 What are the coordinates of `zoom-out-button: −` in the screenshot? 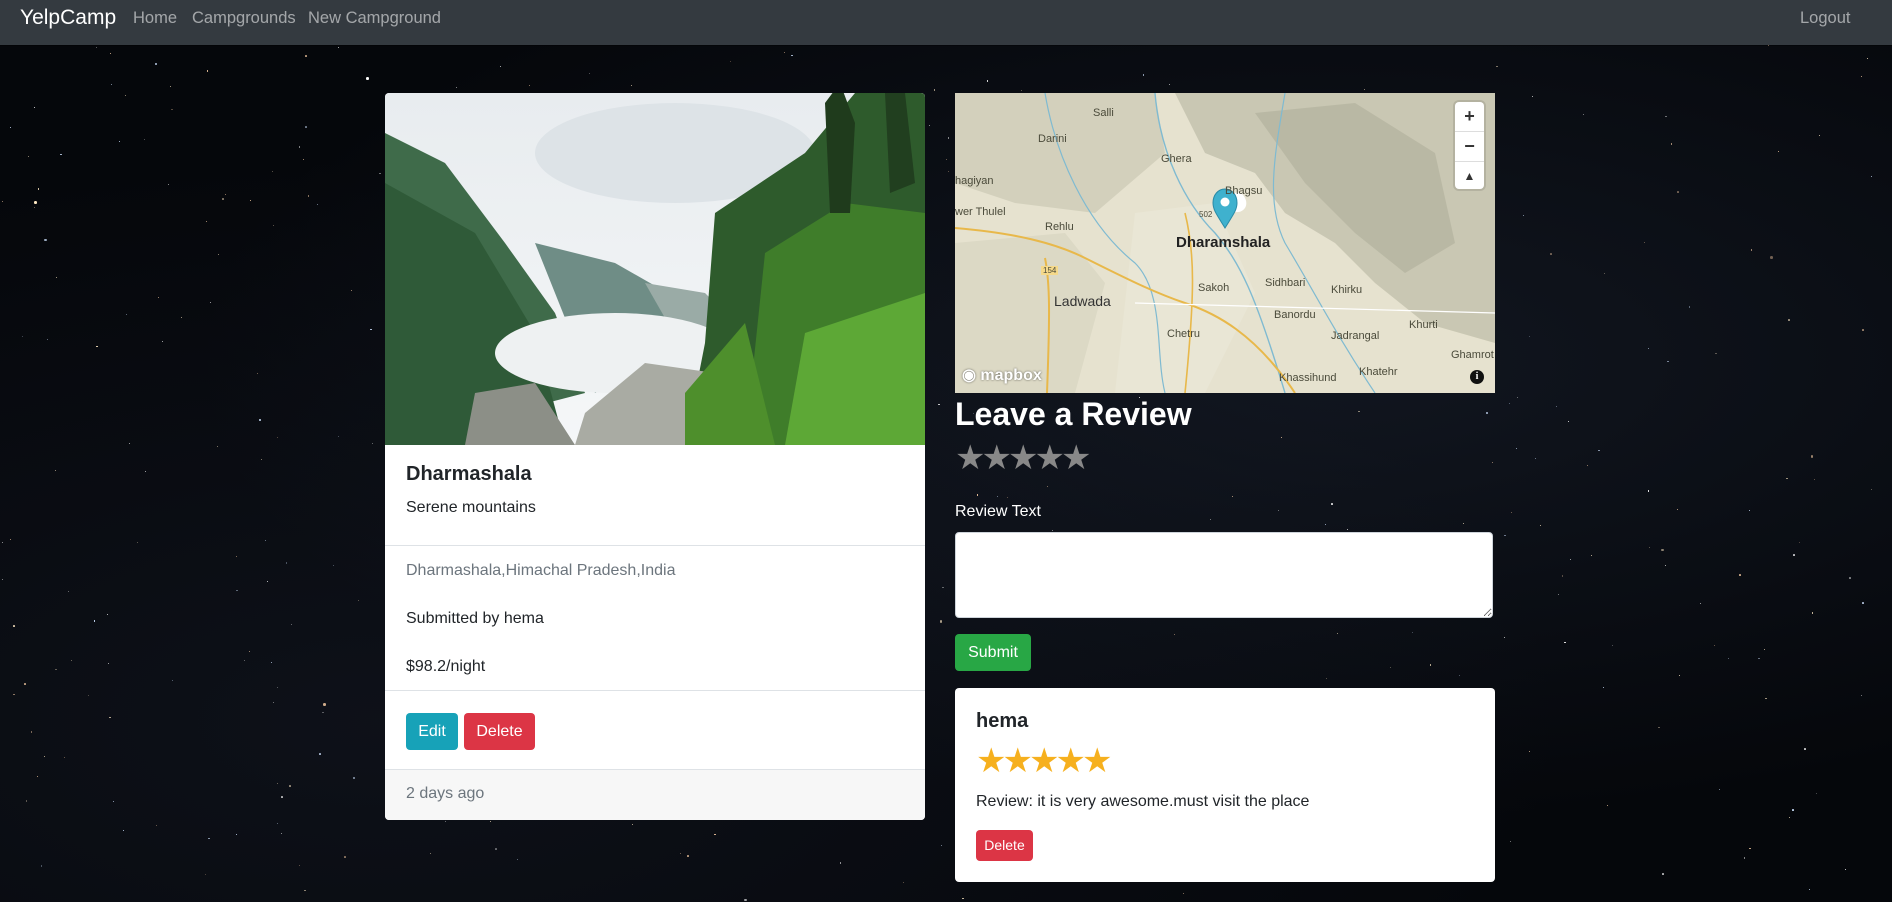 It's located at (1469, 147).